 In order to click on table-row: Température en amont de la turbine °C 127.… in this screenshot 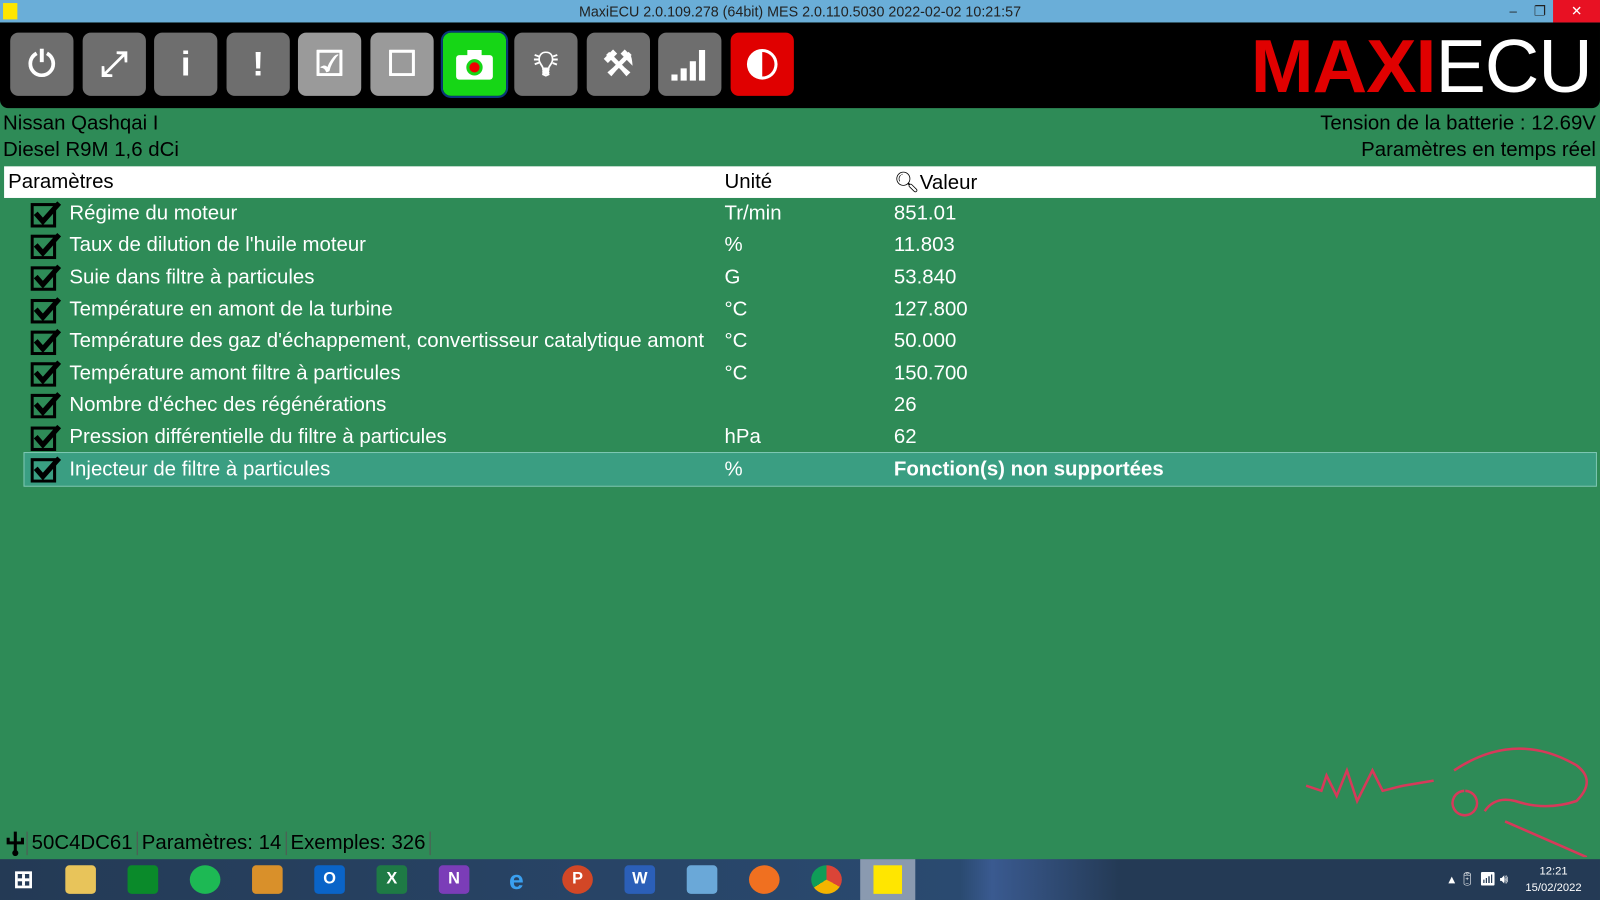, I will do `click(800, 310)`.